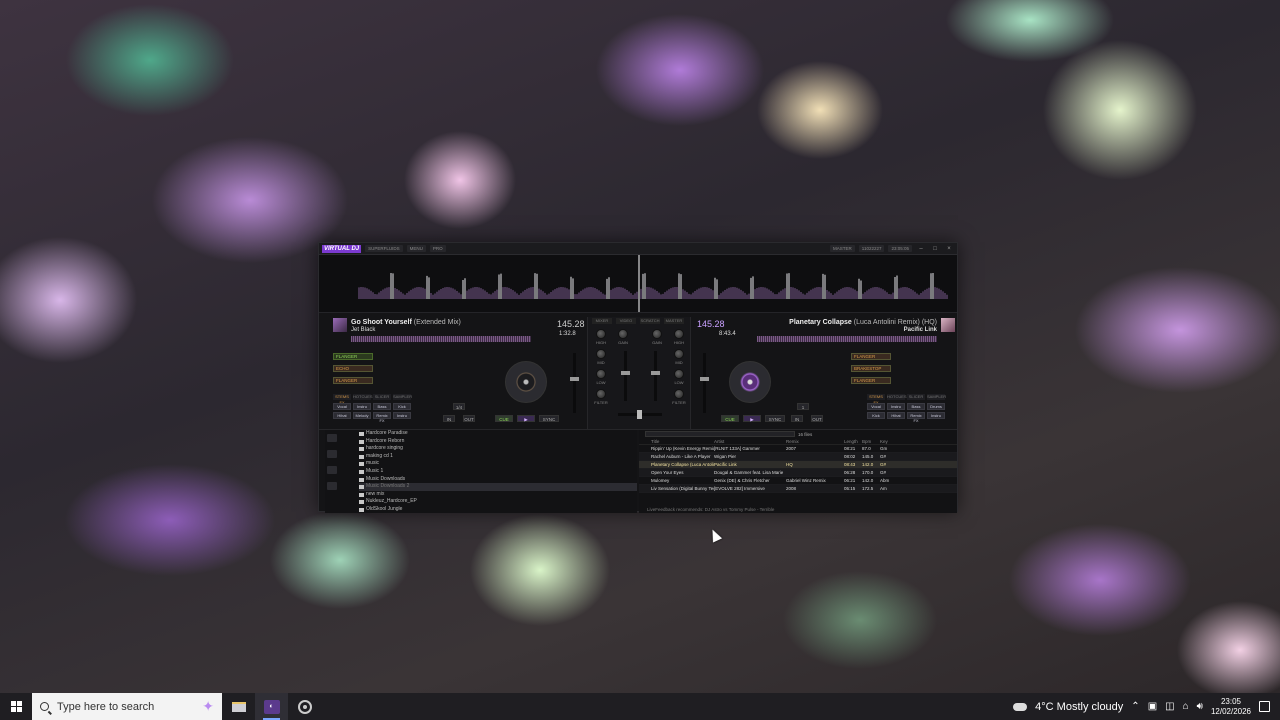 This screenshot has height=720, width=1280. What do you see at coordinates (921, 249) in the screenshot?
I see `minimize-icon: –` at bounding box center [921, 249].